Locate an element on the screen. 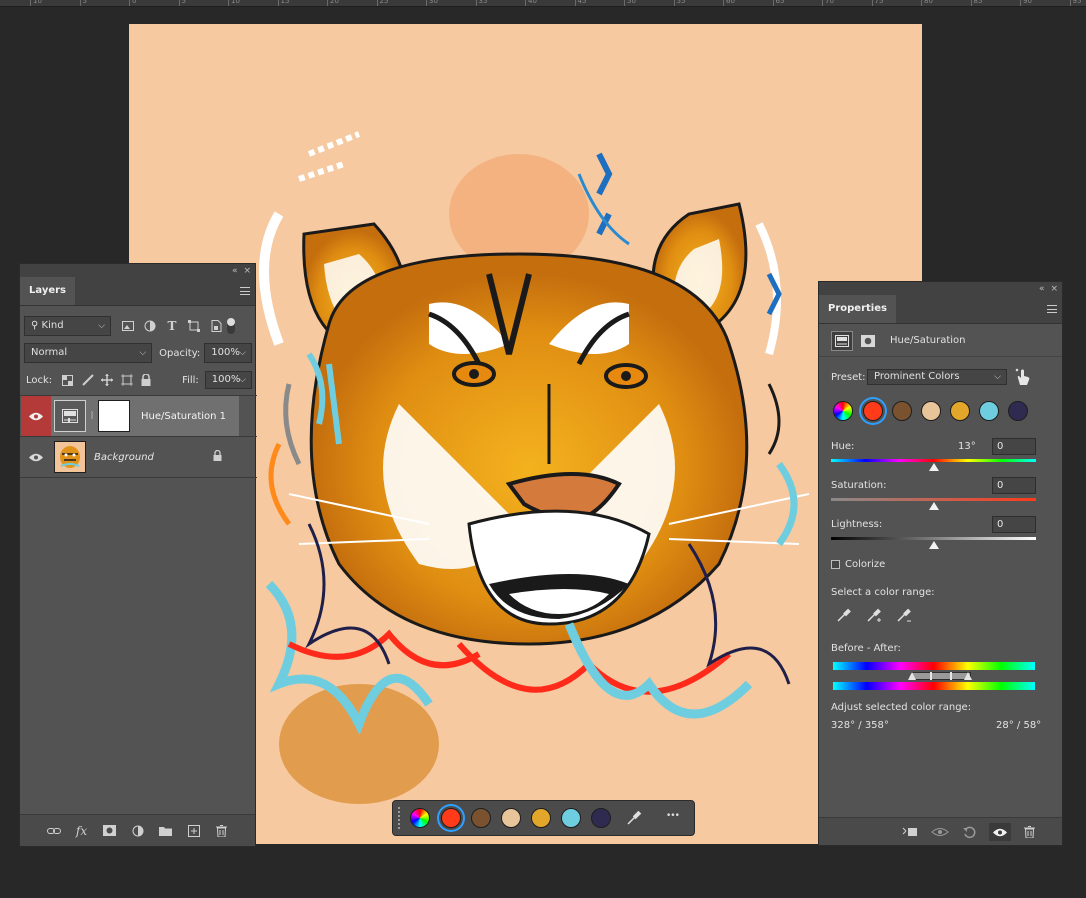 This screenshot has width=1086, height=898. colorize-checkbox is located at coordinates (835, 564).